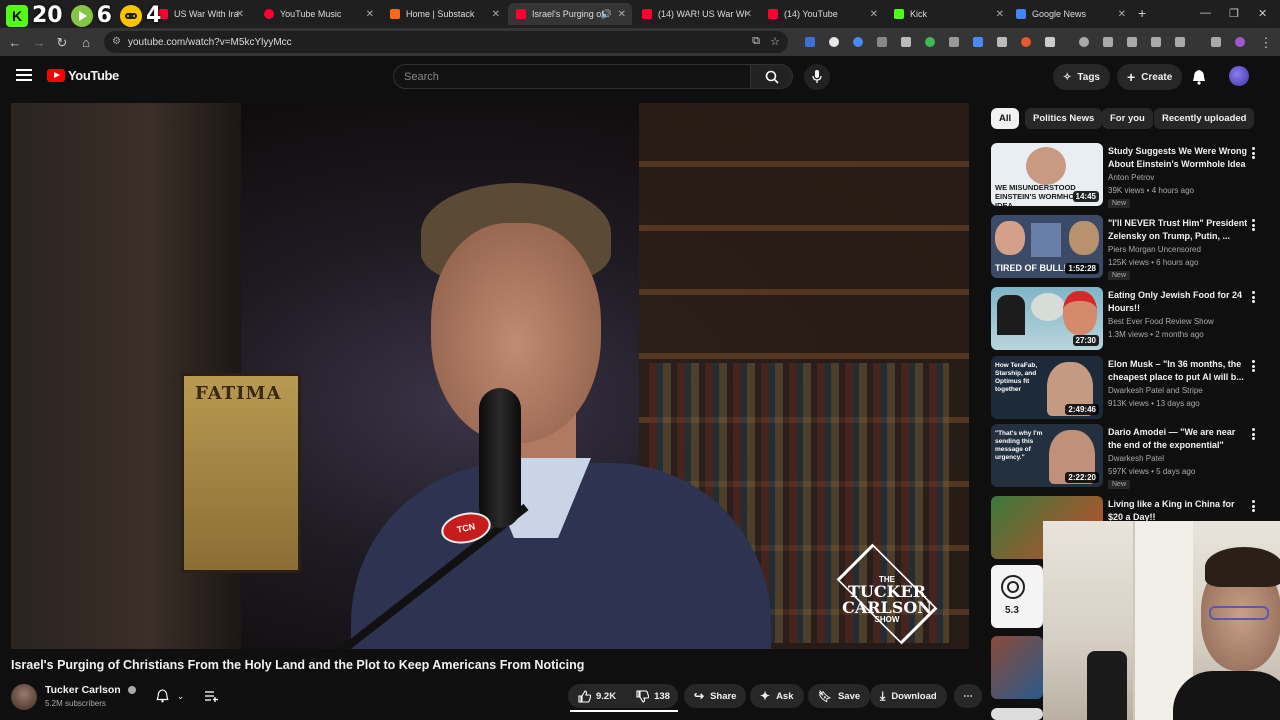 The image size is (1280, 720). What do you see at coordinates (1142, 13) in the screenshot?
I see `new-tab-button: +` at bounding box center [1142, 13].